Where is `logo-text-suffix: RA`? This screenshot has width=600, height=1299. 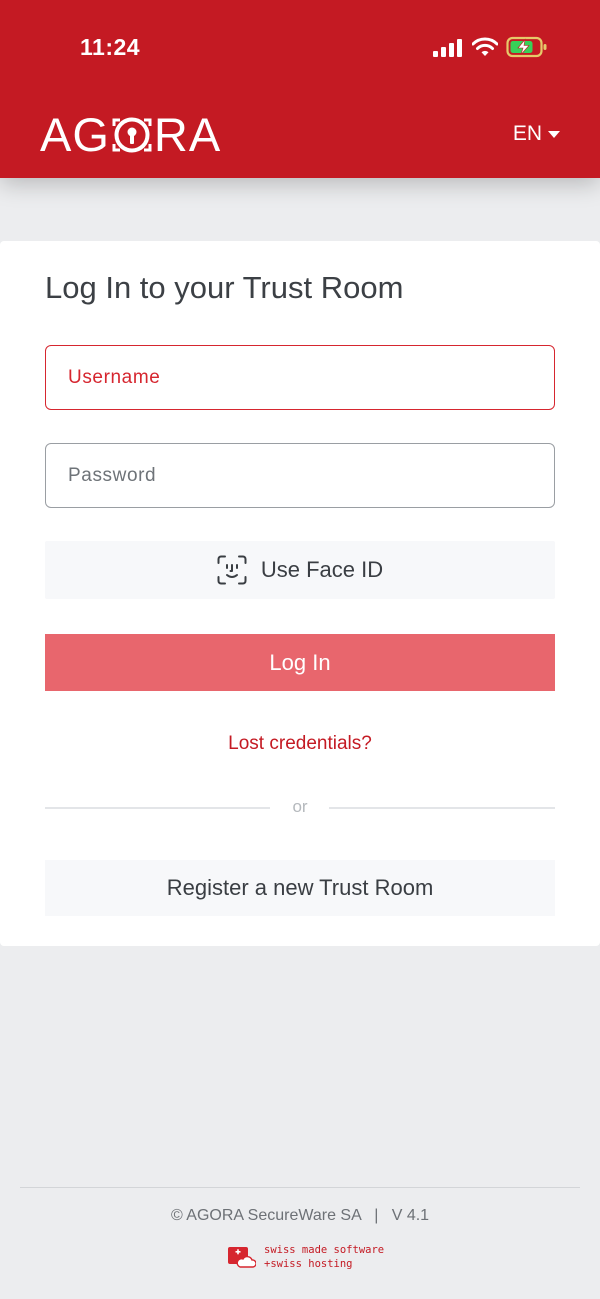
logo-text-suffix: RA is located at coordinates (187, 134).